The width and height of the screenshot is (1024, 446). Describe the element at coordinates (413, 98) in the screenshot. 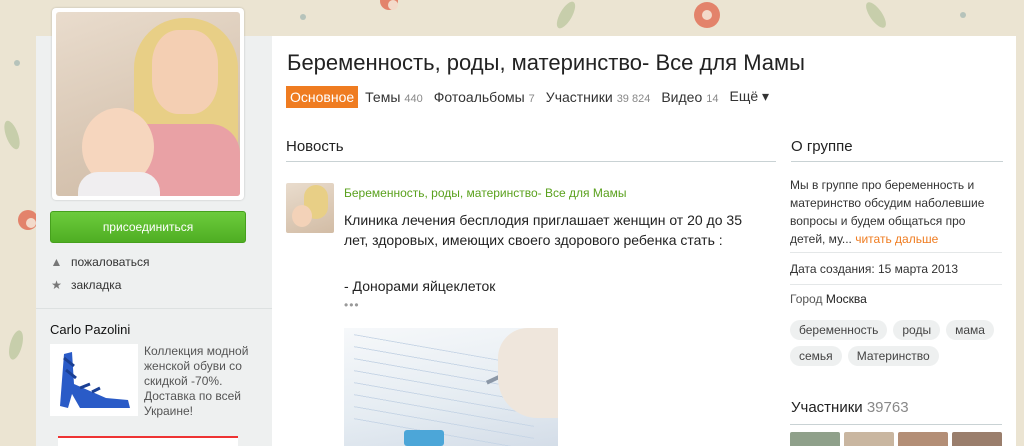

I see `tab-count: 440` at that location.